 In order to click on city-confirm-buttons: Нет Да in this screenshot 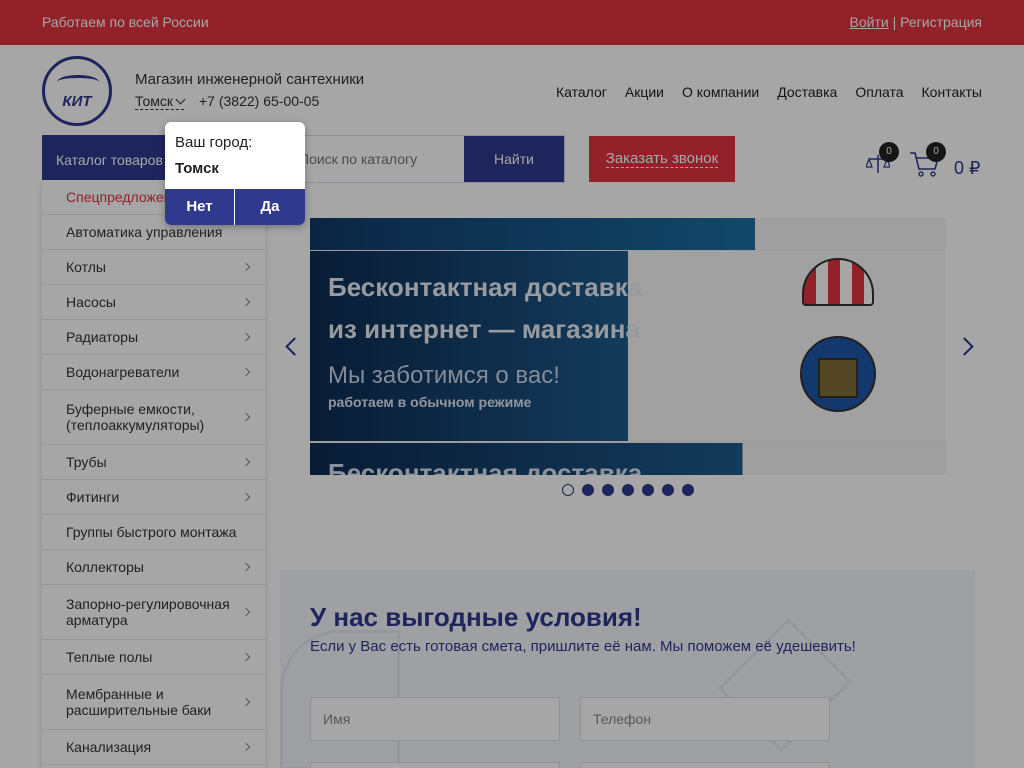, I will do `click(235, 207)`.